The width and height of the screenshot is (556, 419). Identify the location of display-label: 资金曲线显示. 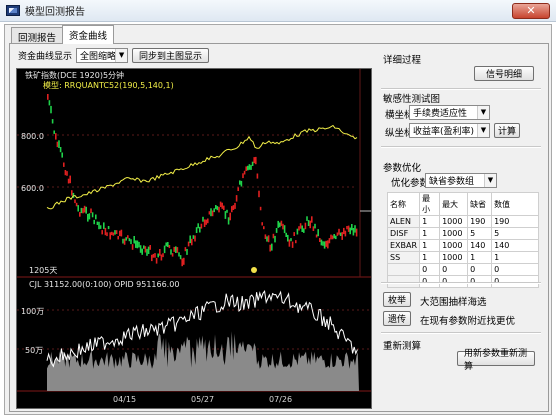
(45, 56).